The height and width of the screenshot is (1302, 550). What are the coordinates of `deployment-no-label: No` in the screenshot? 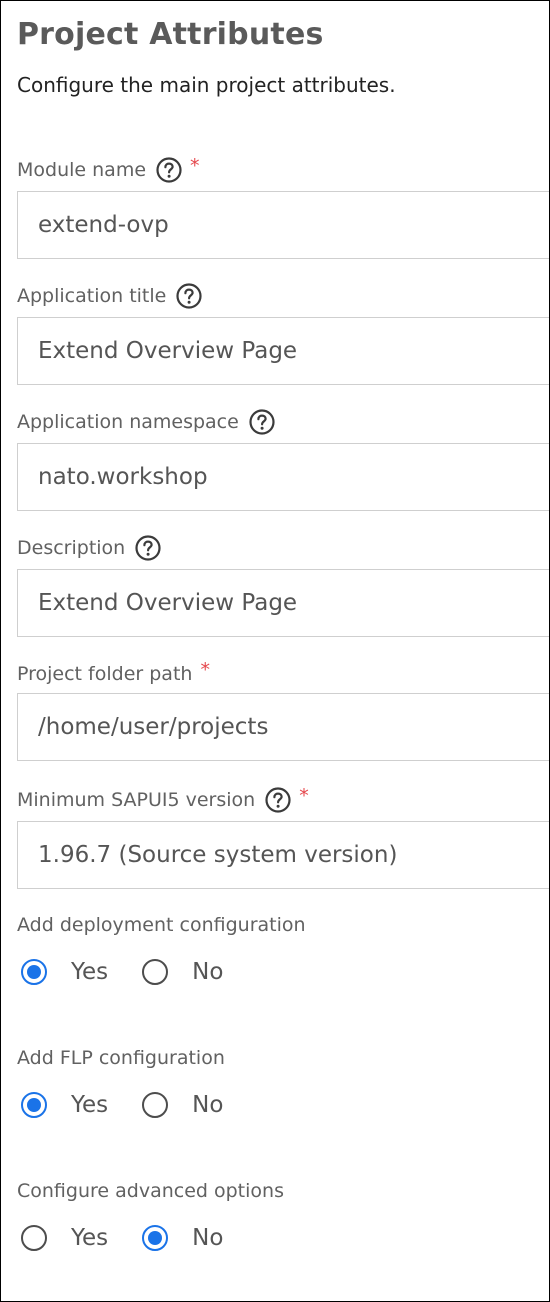 It's located at (208, 972).